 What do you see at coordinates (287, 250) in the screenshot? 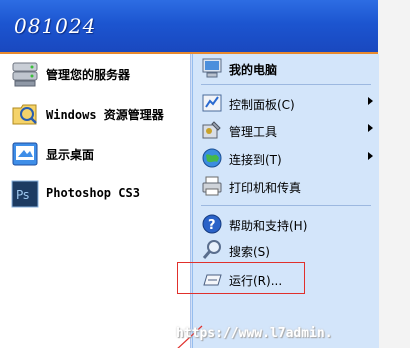
I see `menu-item-search: 搜索(S)` at bounding box center [287, 250].